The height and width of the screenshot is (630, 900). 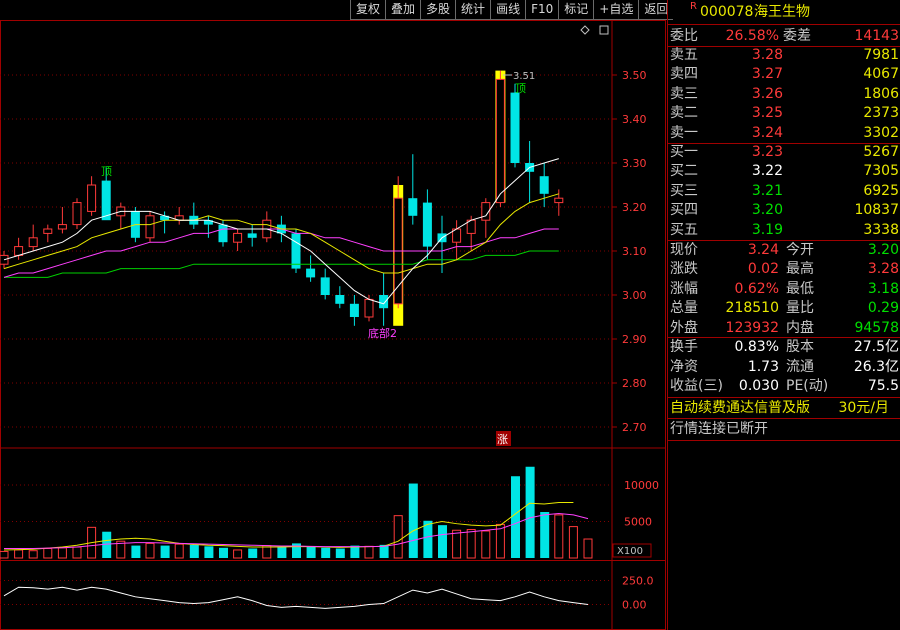 What do you see at coordinates (784, 12) in the screenshot?
I see `stock-header: R 000078 海王生物` at bounding box center [784, 12].